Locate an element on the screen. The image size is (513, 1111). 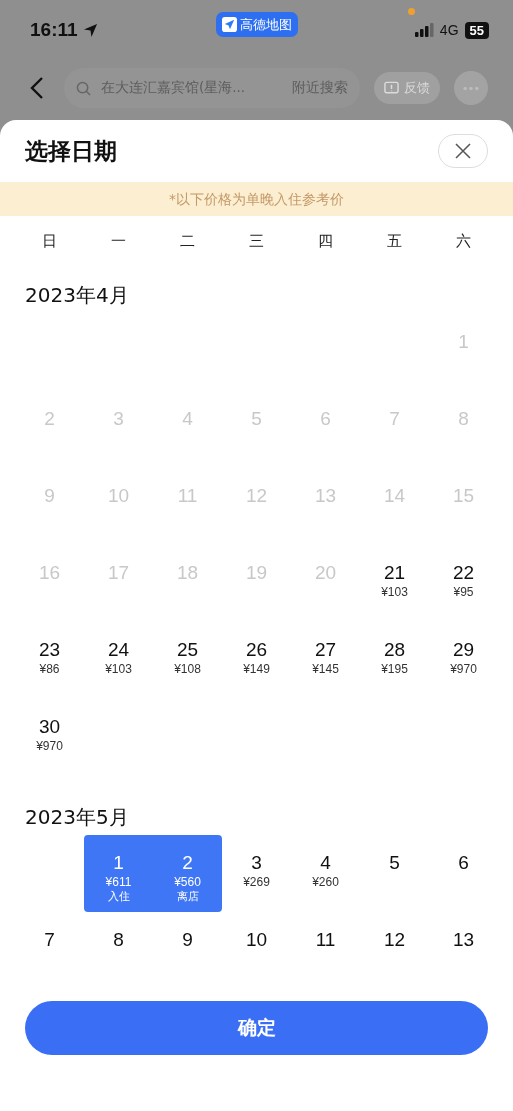
weekday-label: 二 is located at coordinates (187, 241).